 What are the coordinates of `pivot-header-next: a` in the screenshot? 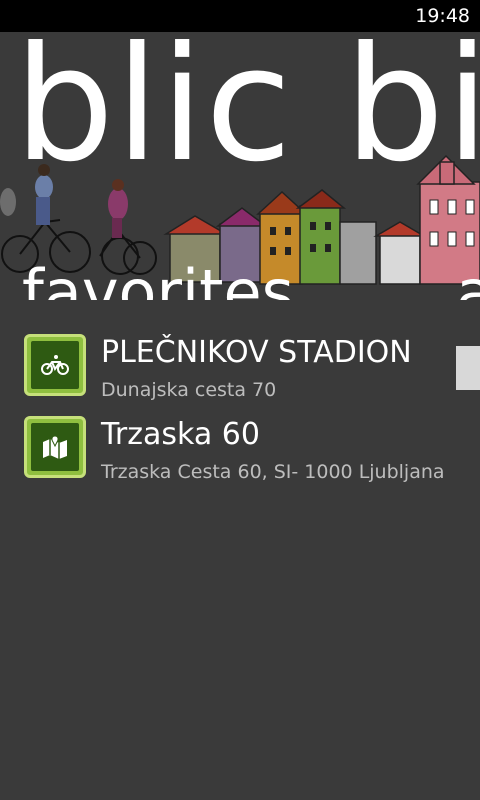 It's located at (468, 281).